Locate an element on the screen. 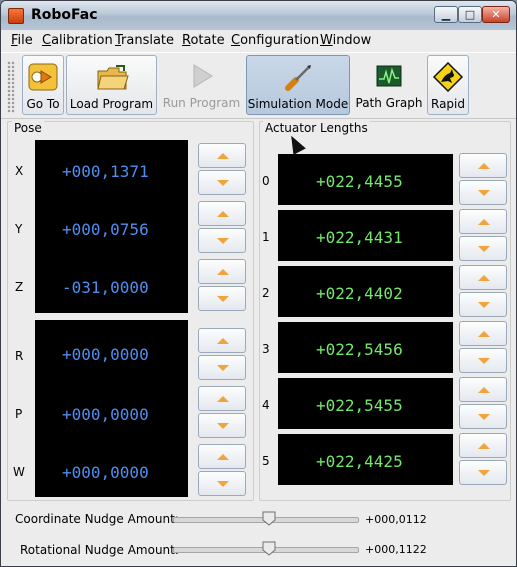 The image size is (517, 567). close-button: ✕ is located at coordinates (496, 14).